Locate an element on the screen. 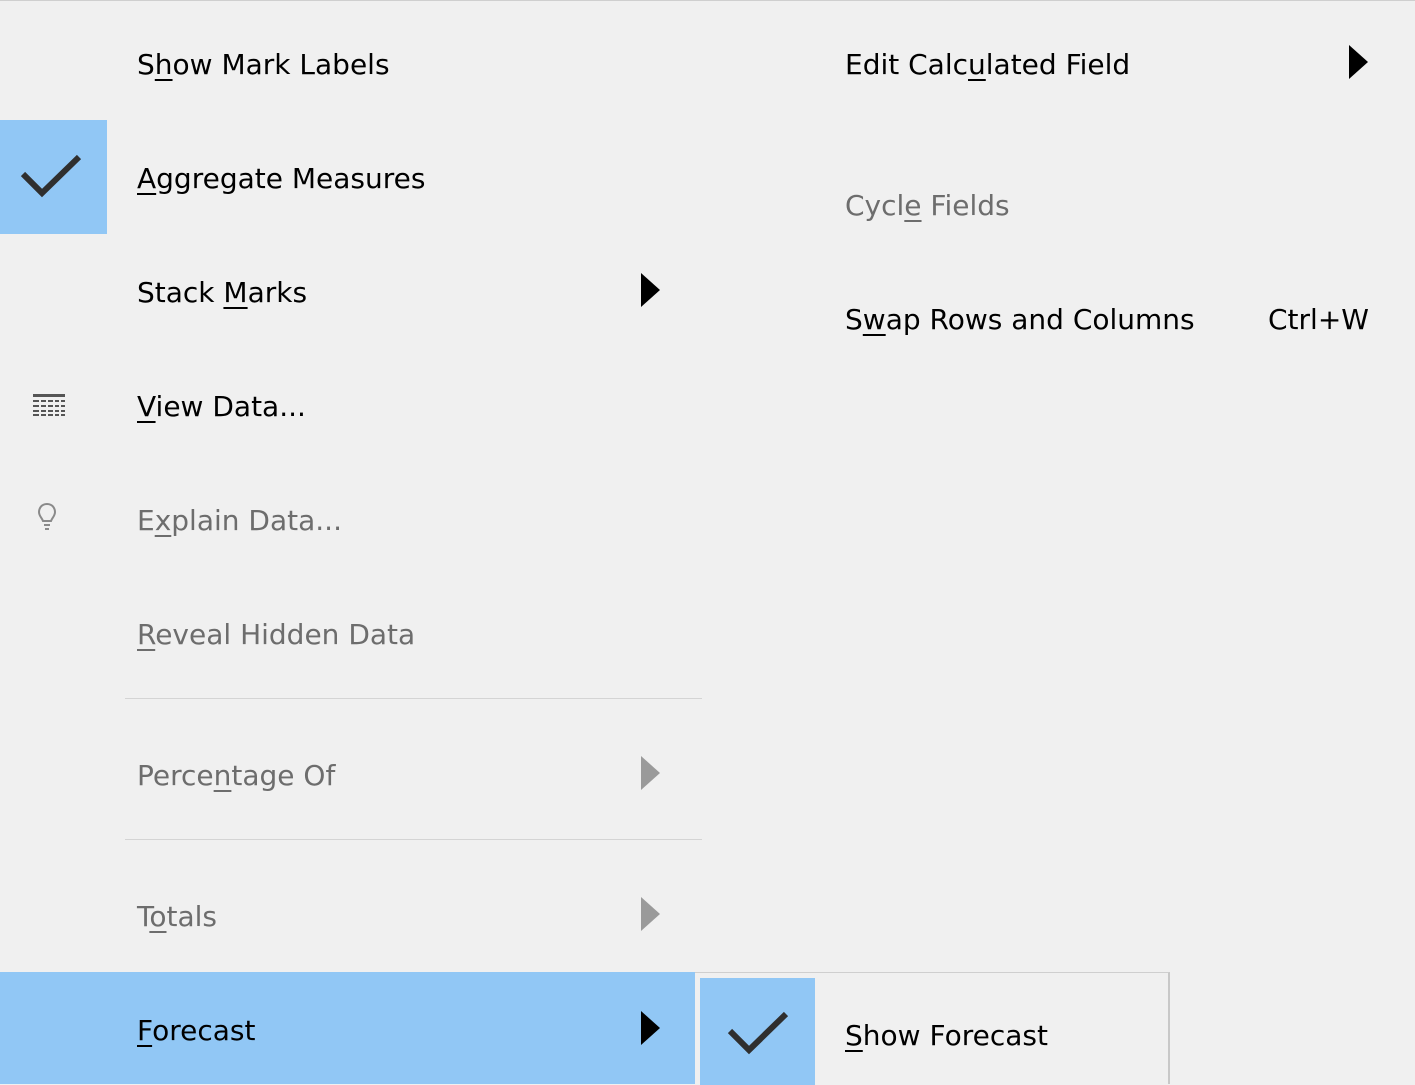  menu-item-edit-calculated-field: Edit Calculated Field is located at coordinates (1110, 64).